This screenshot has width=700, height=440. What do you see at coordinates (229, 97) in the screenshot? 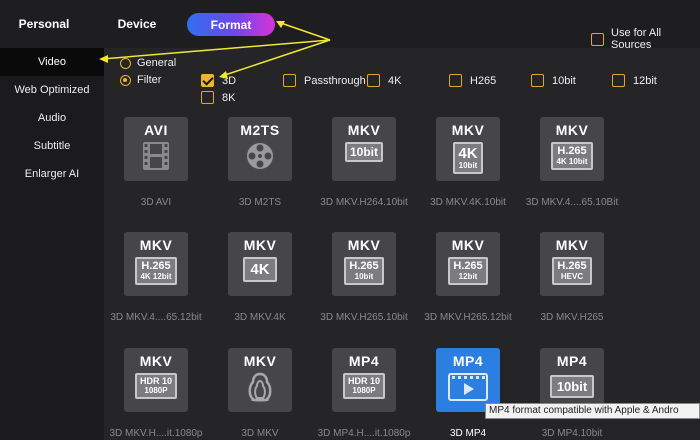
I see `filter-8k-label: 8K` at bounding box center [229, 97].